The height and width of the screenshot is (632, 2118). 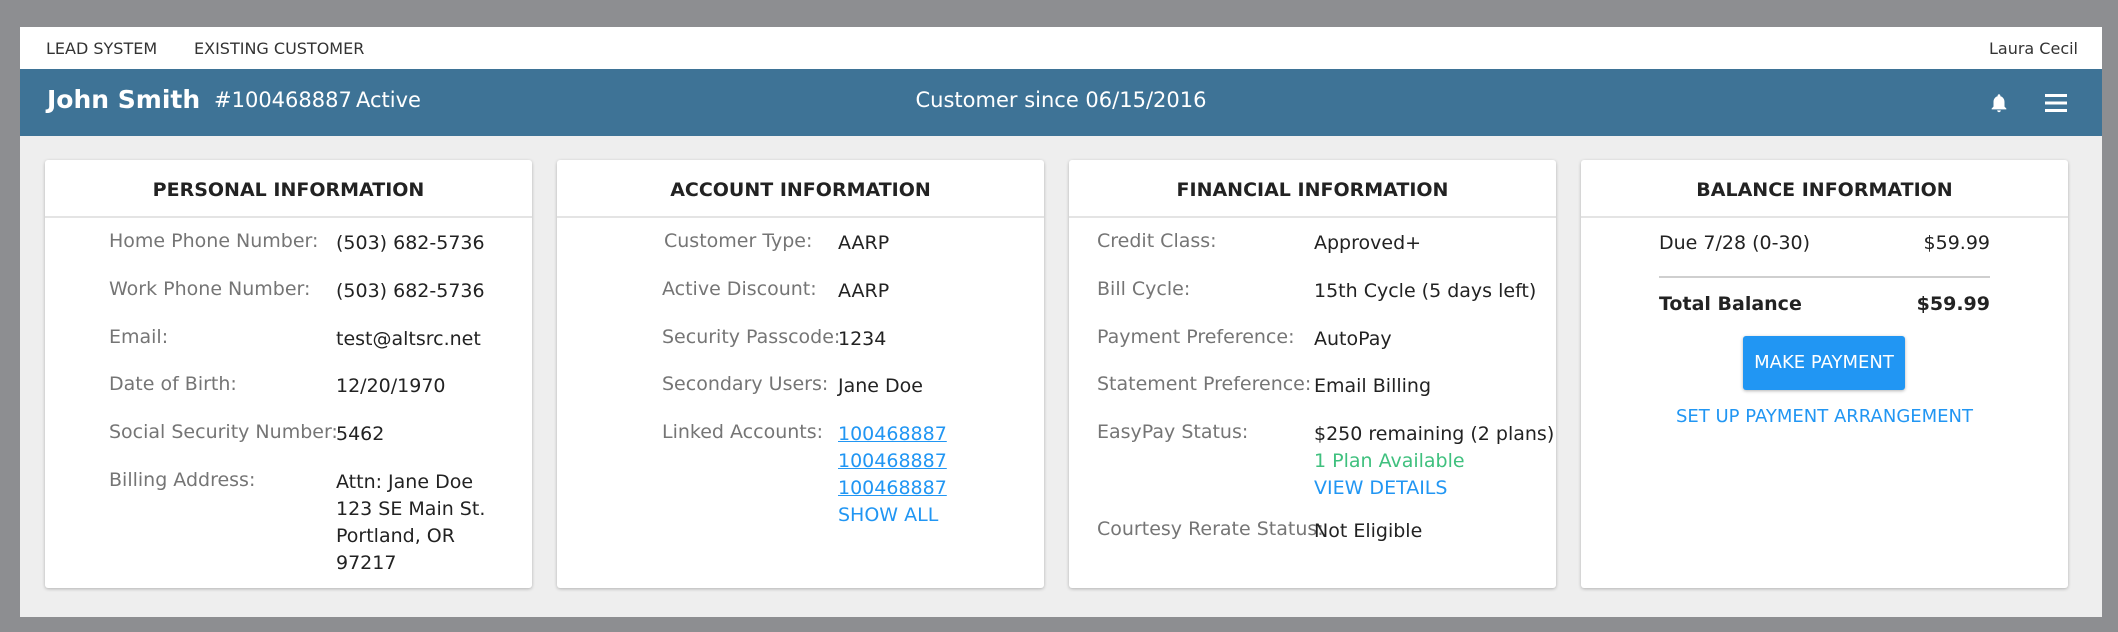 I want to click on view-details-link: VIEW DETAILS, so click(x=1434, y=488).